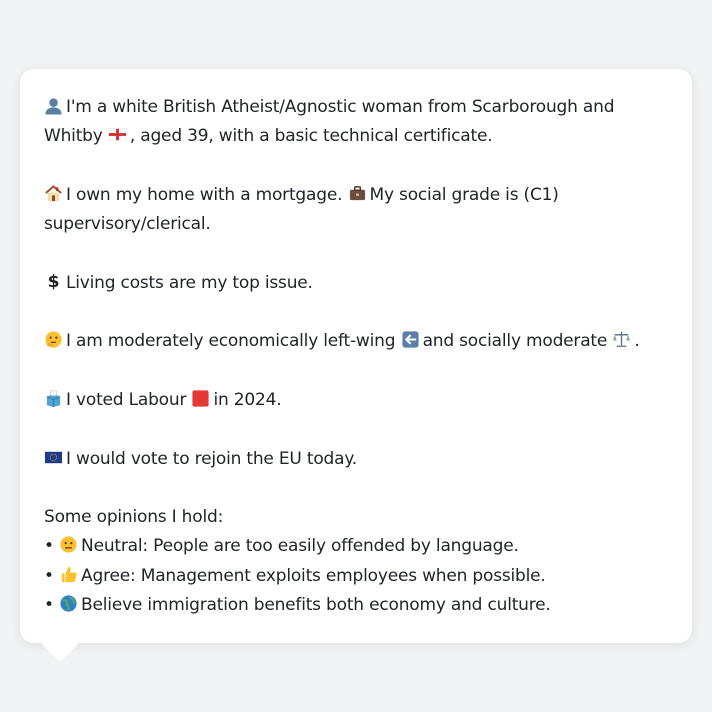 Image resolution: width=712 pixels, height=712 pixels. I want to click on ballot-box-icon, so click(53, 398).